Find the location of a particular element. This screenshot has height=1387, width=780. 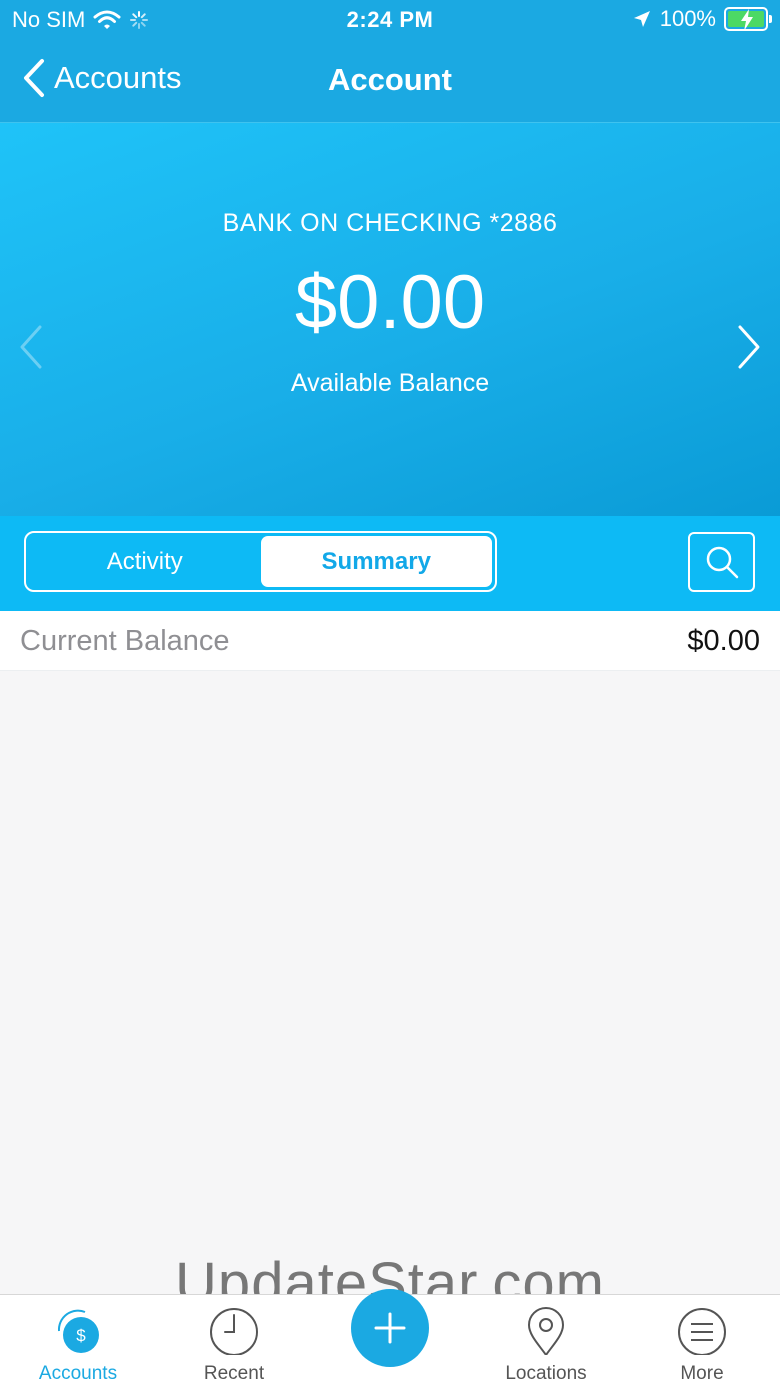

segmented-control: Activity Summary is located at coordinates (260, 561).